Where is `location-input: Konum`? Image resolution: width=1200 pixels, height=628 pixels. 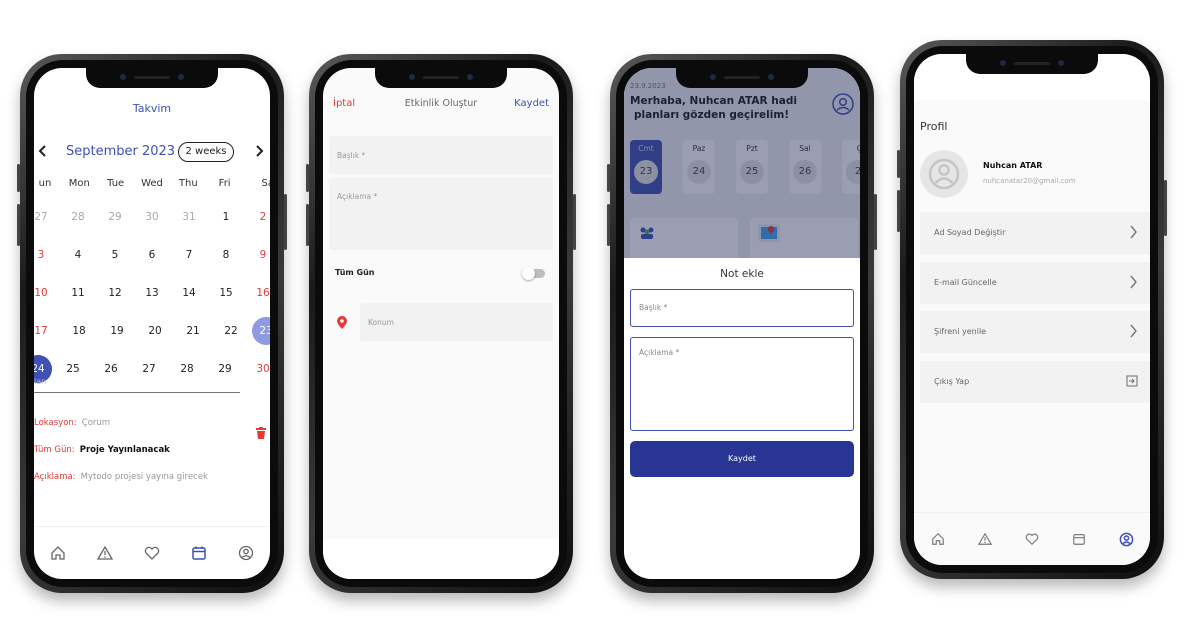 location-input: Konum is located at coordinates (456, 322).